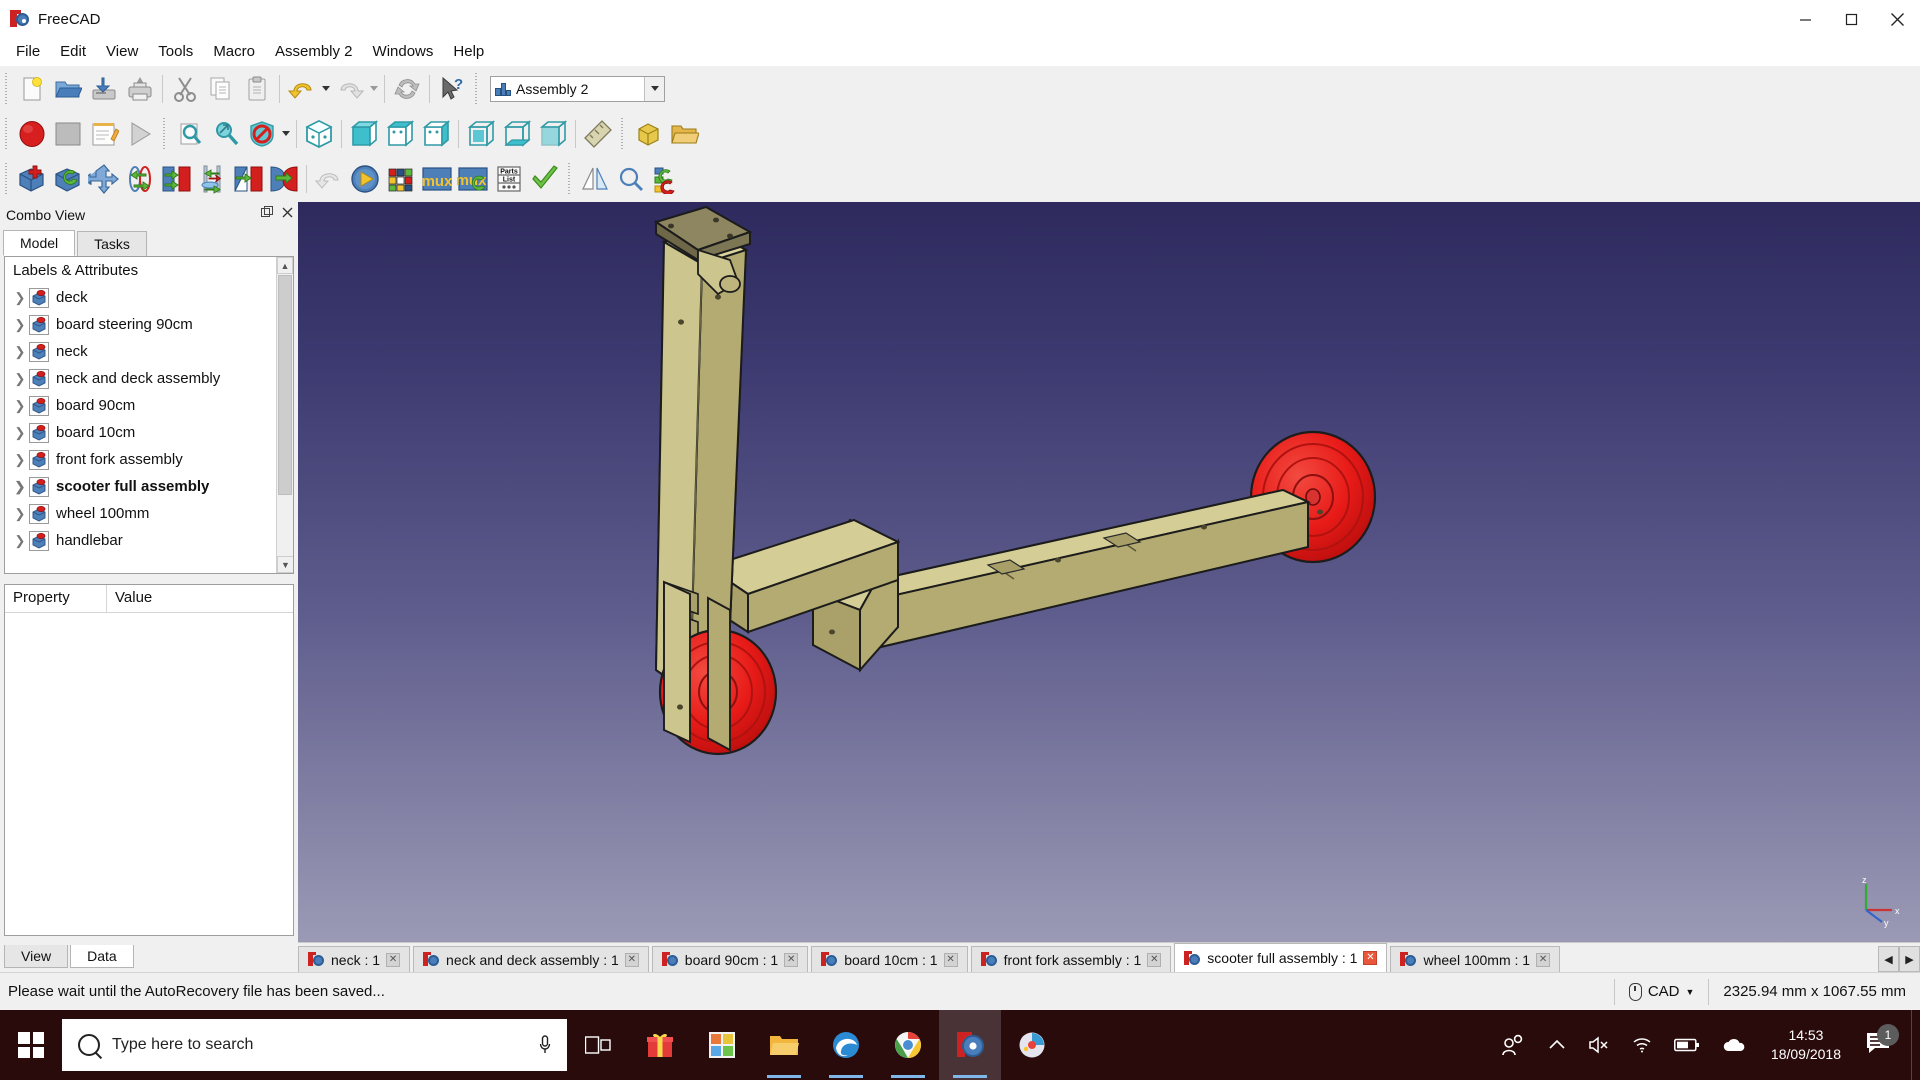 This screenshot has width=1920, height=1080. I want to click on close-button, so click(1897, 19).